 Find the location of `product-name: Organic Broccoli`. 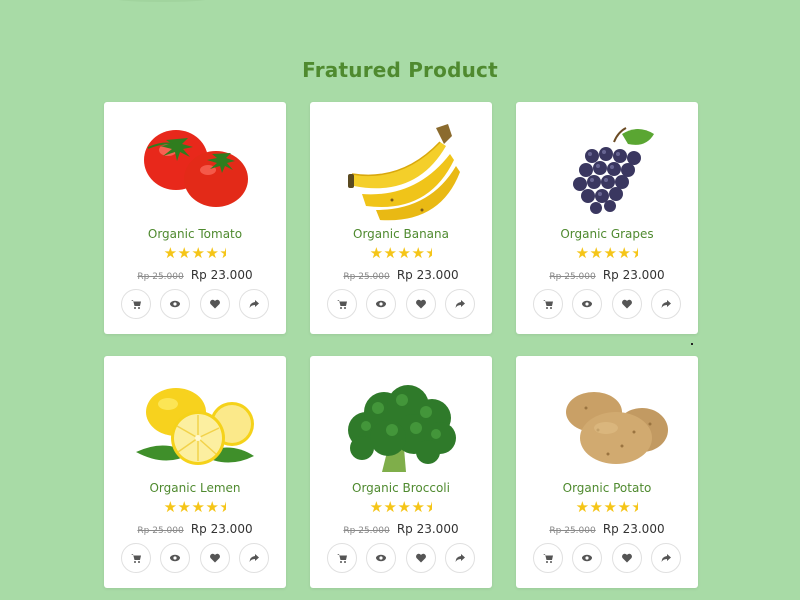

product-name: Organic Broccoli is located at coordinates (401, 488).